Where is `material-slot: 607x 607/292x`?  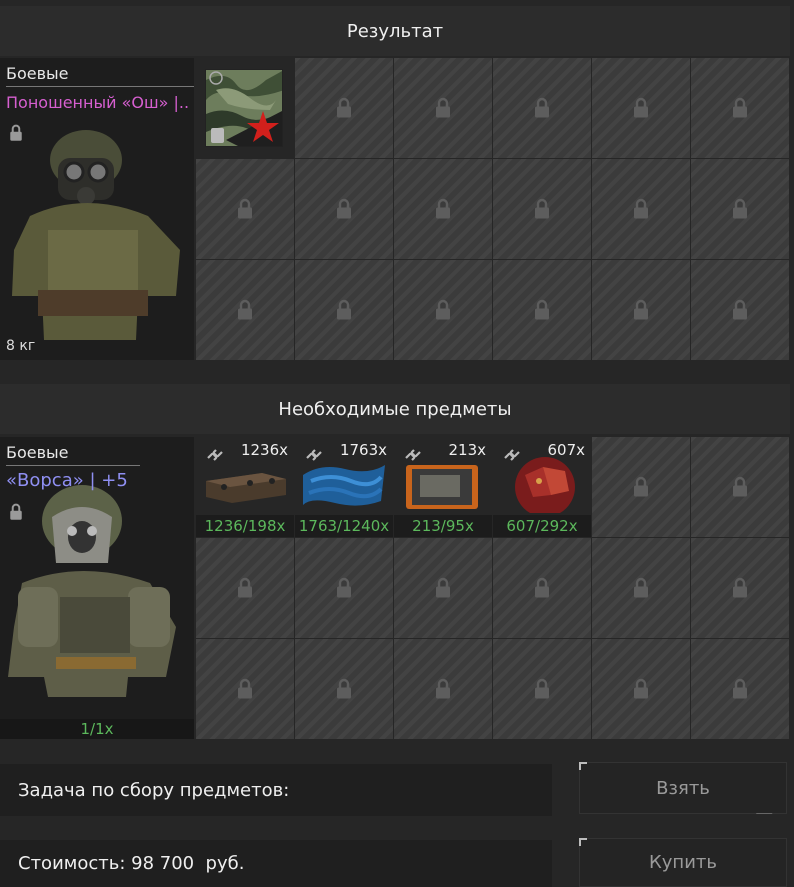 material-slot: 607x 607/292x is located at coordinates (542, 487).